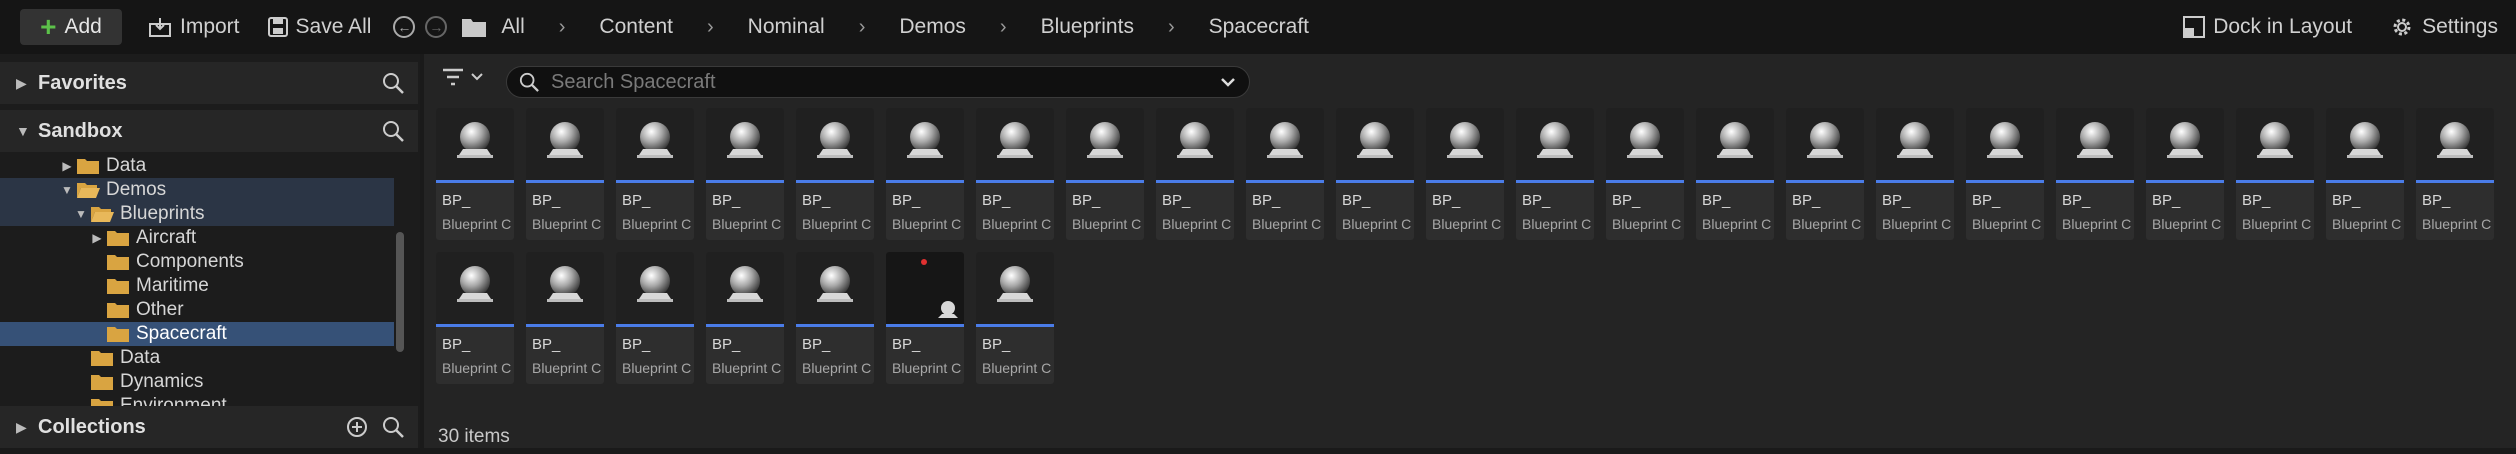  I want to click on tree-item-blueprints: ▼ Blueprints, so click(197, 214).